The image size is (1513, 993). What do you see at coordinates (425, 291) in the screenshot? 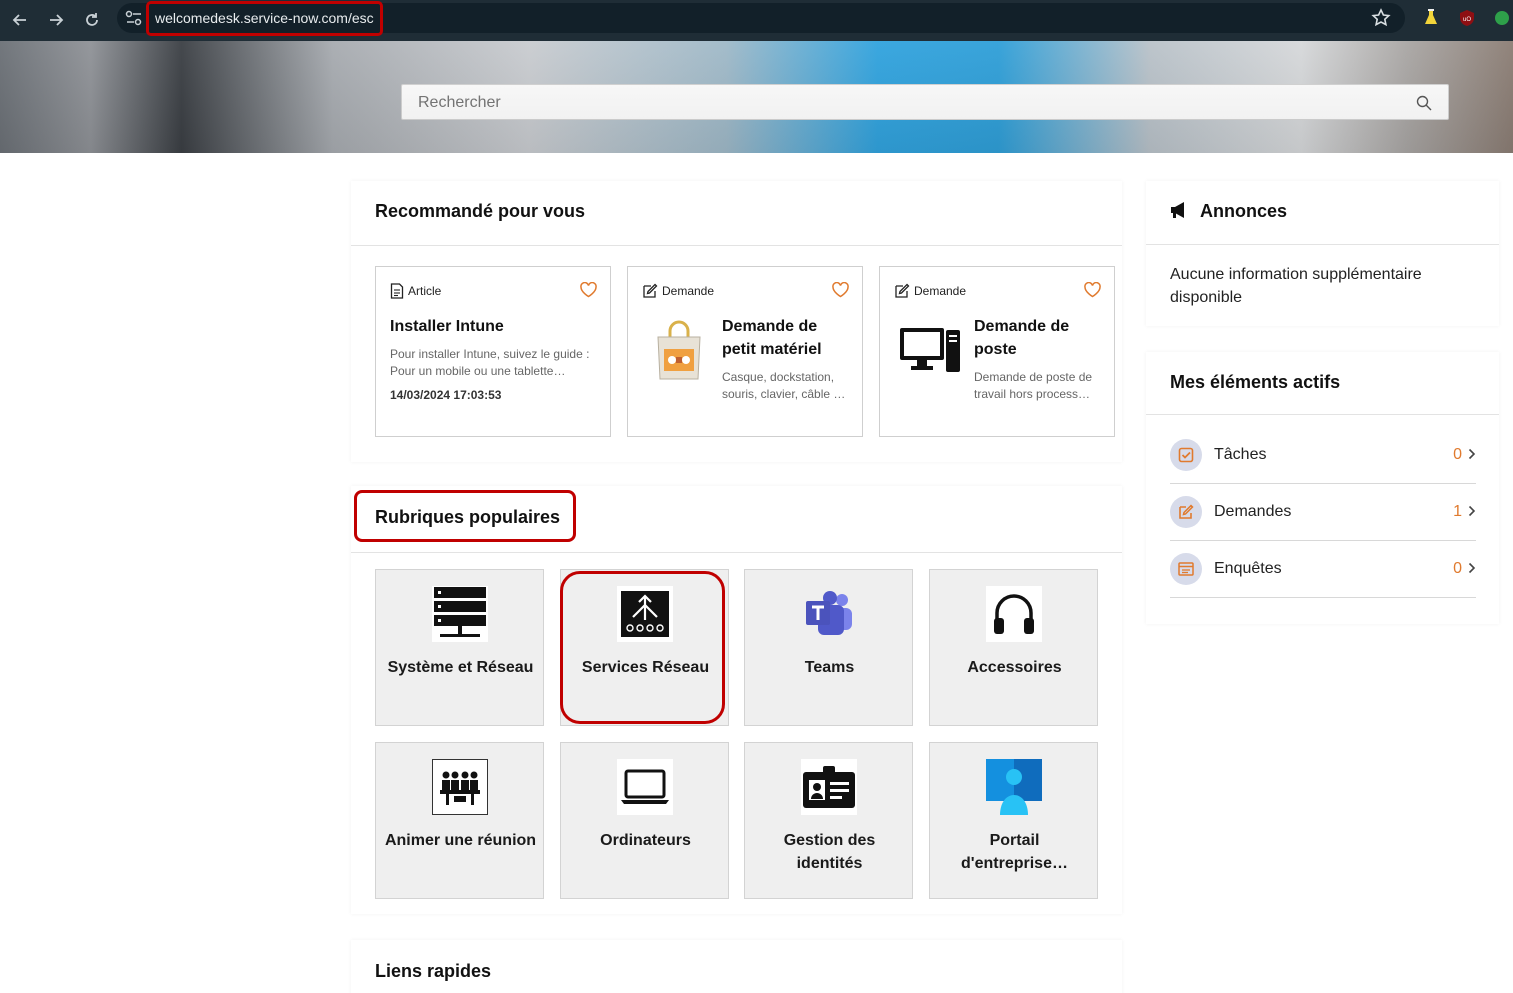
I see `card-type-label: Article` at bounding box center [425, 291].